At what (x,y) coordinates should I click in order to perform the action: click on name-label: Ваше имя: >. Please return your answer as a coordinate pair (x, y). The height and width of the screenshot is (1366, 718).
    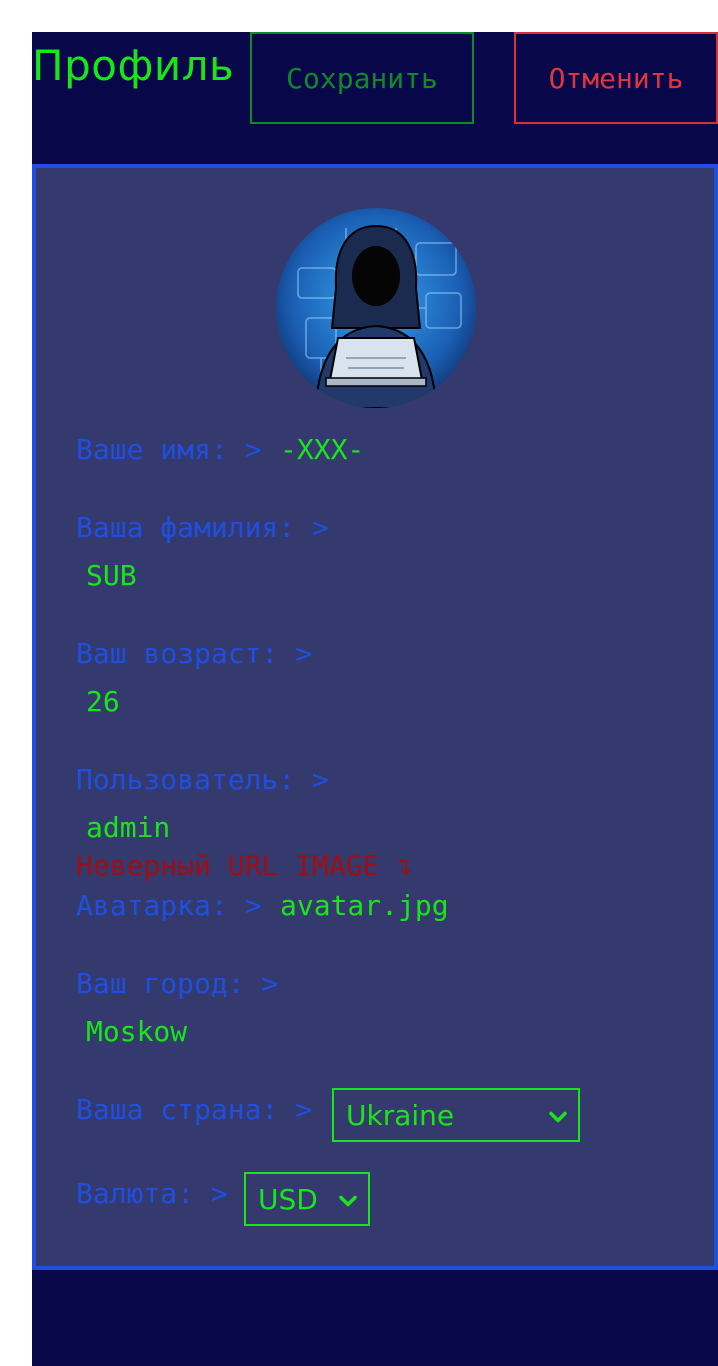
    Looking at the image, I should click on (169, 449).